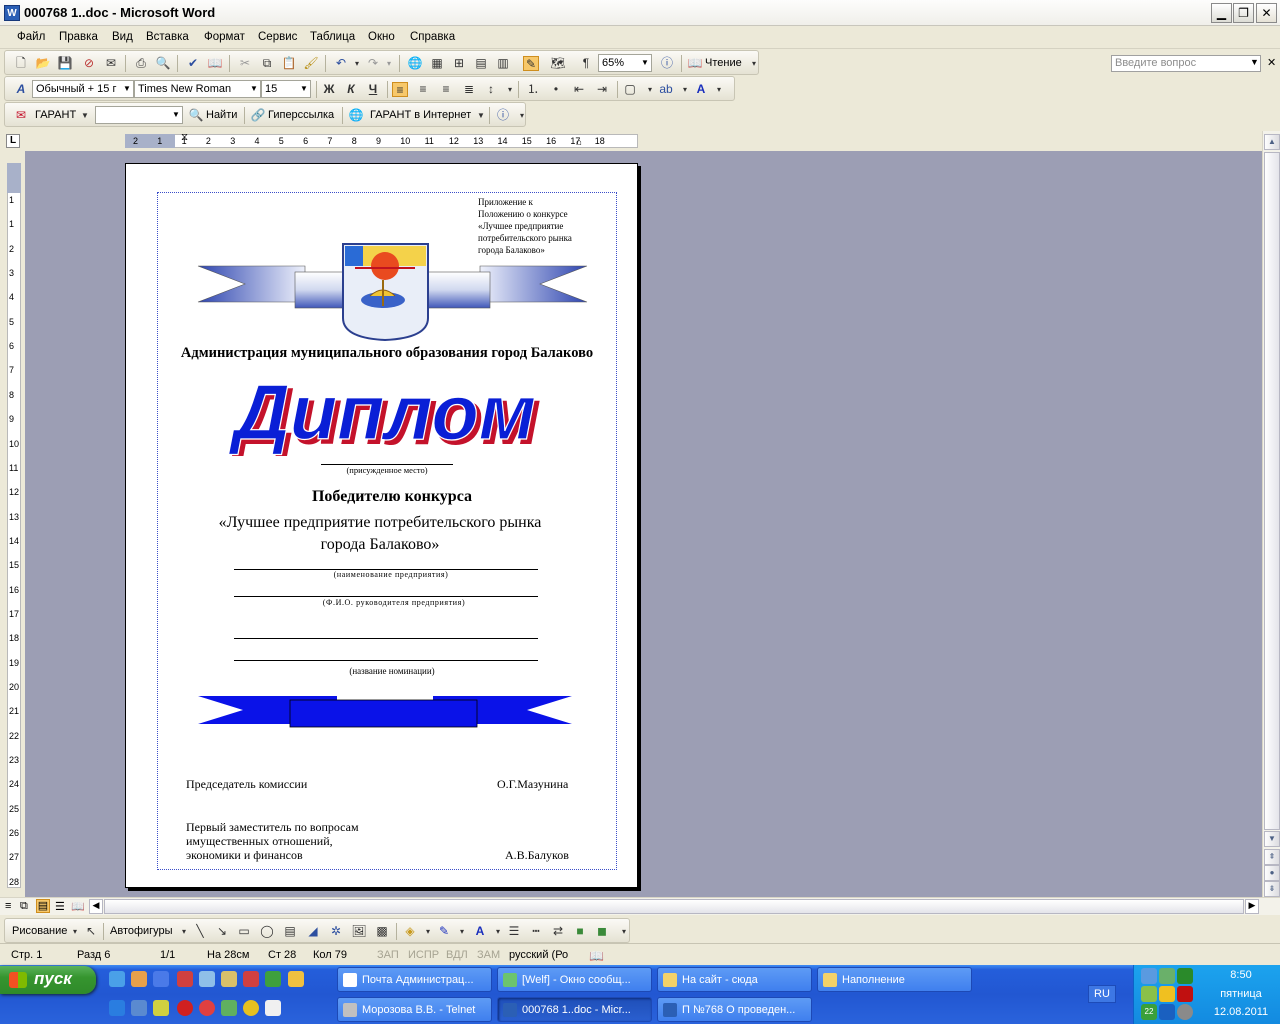 The height and width of the screenshot is (1024, 1280). Describe the element at coordinates (277, 37) in the screenshot. I see `menu-tools: Сервис` at that location.